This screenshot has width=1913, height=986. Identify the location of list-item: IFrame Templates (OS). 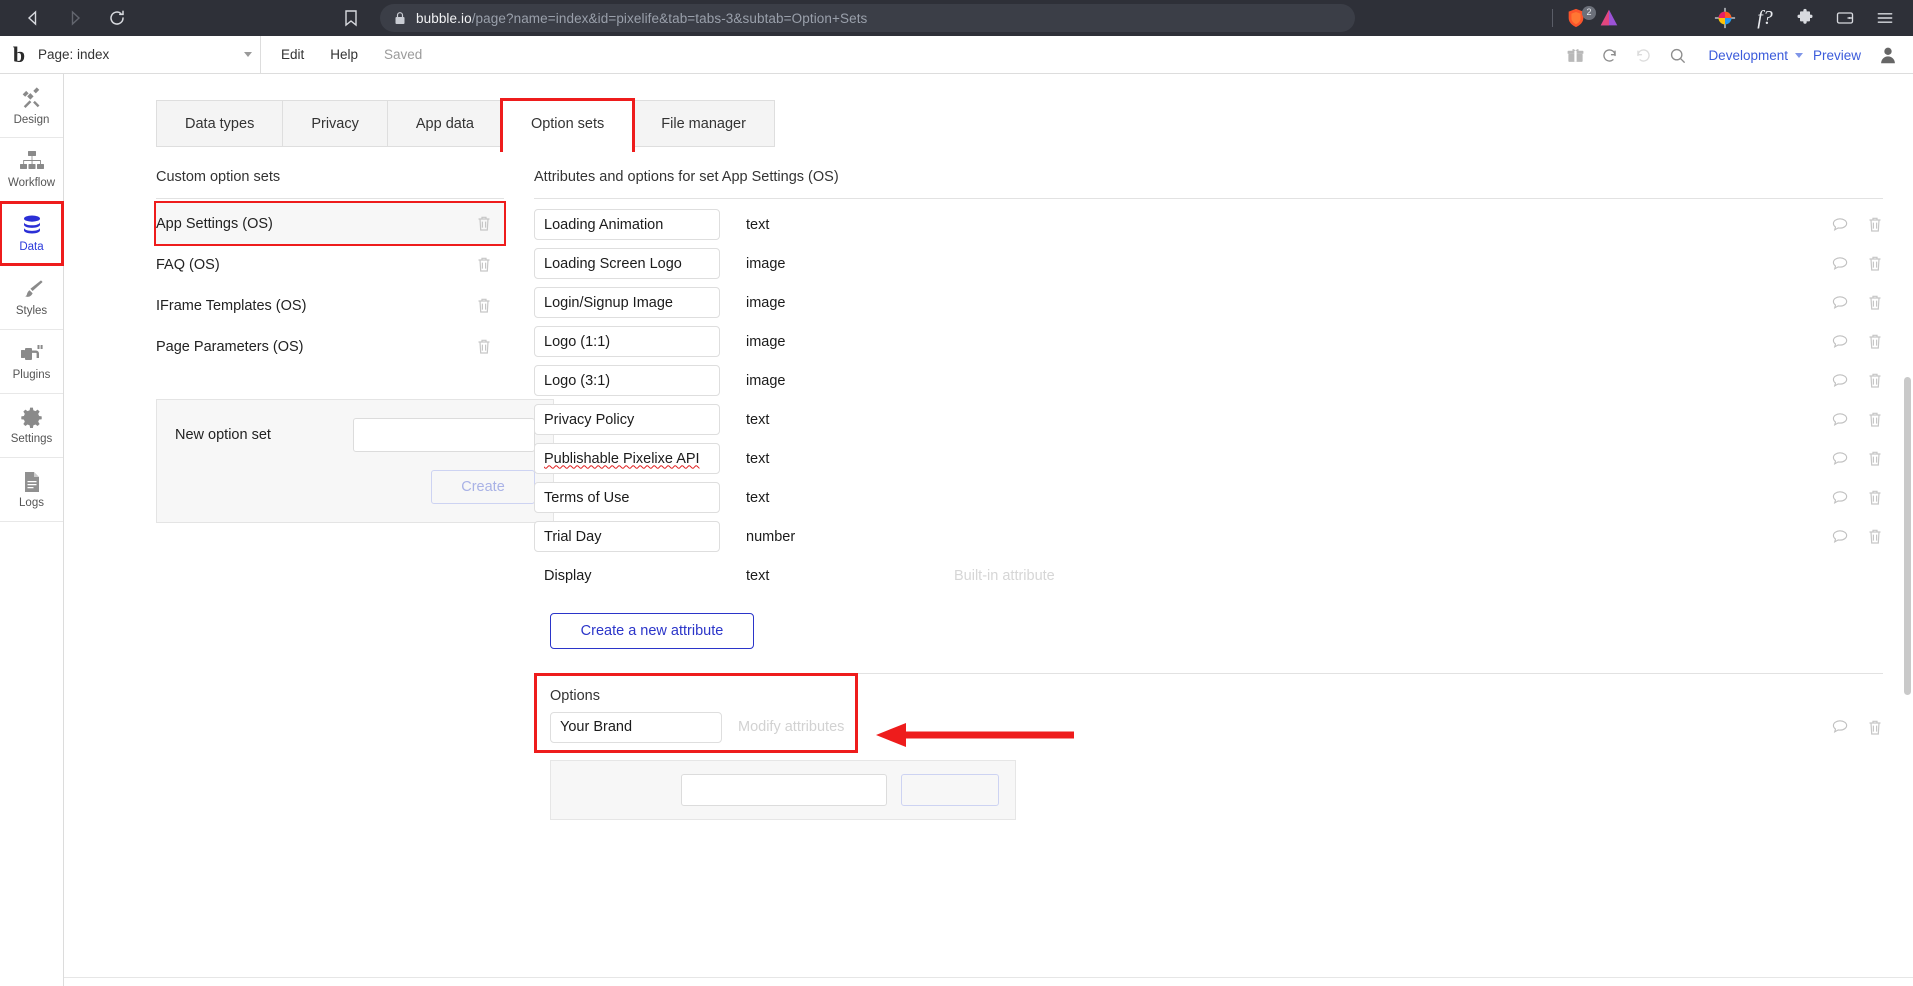
(330, 305).